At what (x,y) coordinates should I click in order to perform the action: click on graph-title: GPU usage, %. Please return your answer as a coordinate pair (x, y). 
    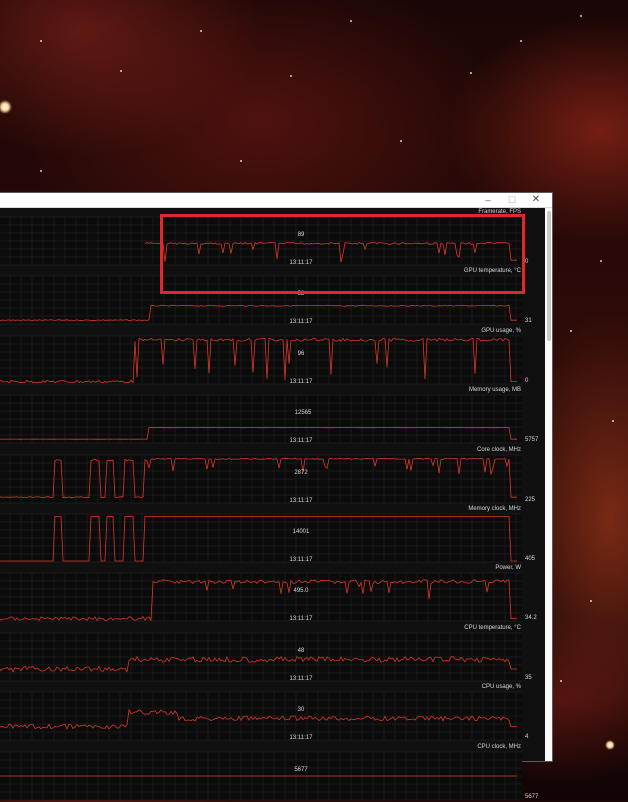
    Looking at the image, I should click on (501, 330).